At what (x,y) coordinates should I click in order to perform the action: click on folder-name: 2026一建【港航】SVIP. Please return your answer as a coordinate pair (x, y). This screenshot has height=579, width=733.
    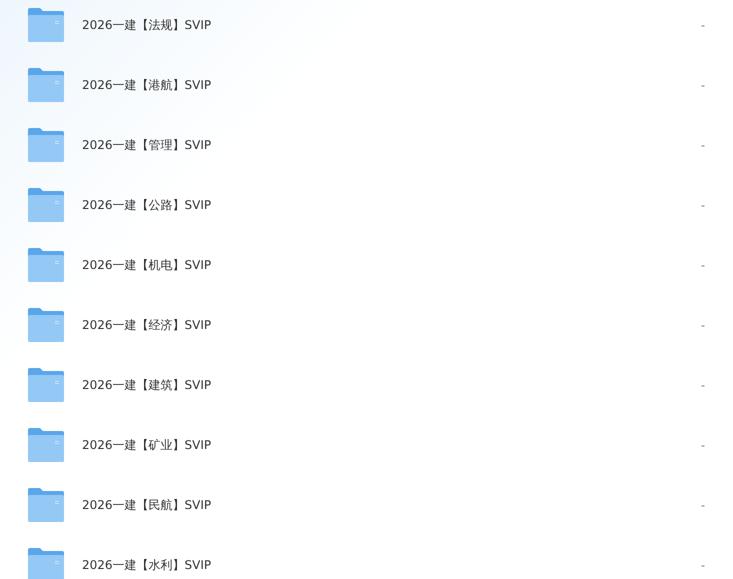
    Looking at the image, I should click on (147, 85).